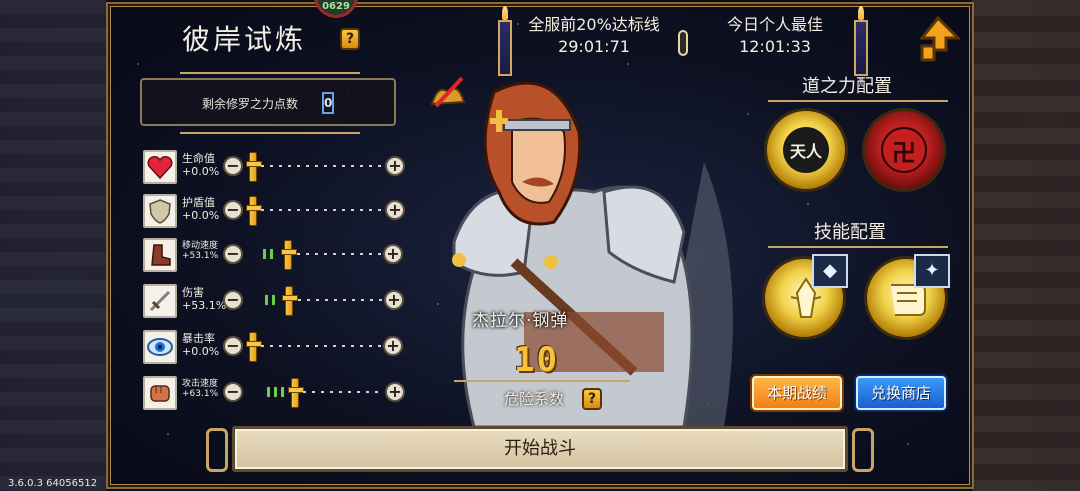 Image resolution: width=1080 pixels, height=491 pixels. I want to click on banner-right, so click(861, 41).